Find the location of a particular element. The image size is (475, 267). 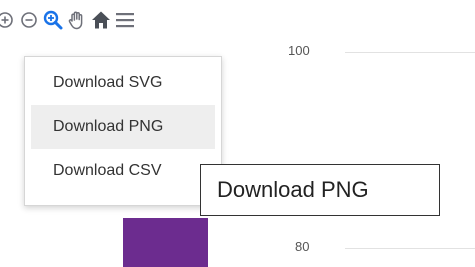

chart-toolbar is located at coordinates (68, 20).